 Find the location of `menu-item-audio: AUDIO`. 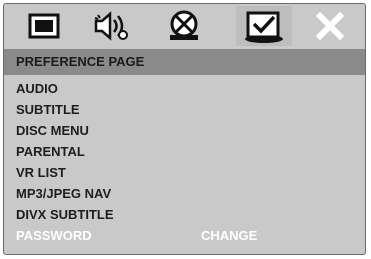

menu-item-audio: AUDIO is located at coordinates (37, 89).